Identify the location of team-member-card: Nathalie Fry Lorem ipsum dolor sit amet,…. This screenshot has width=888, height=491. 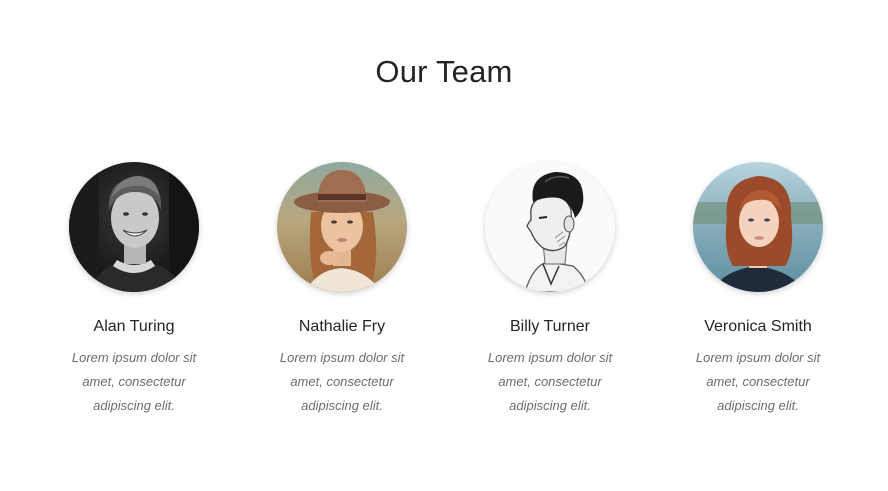
(342, 290).